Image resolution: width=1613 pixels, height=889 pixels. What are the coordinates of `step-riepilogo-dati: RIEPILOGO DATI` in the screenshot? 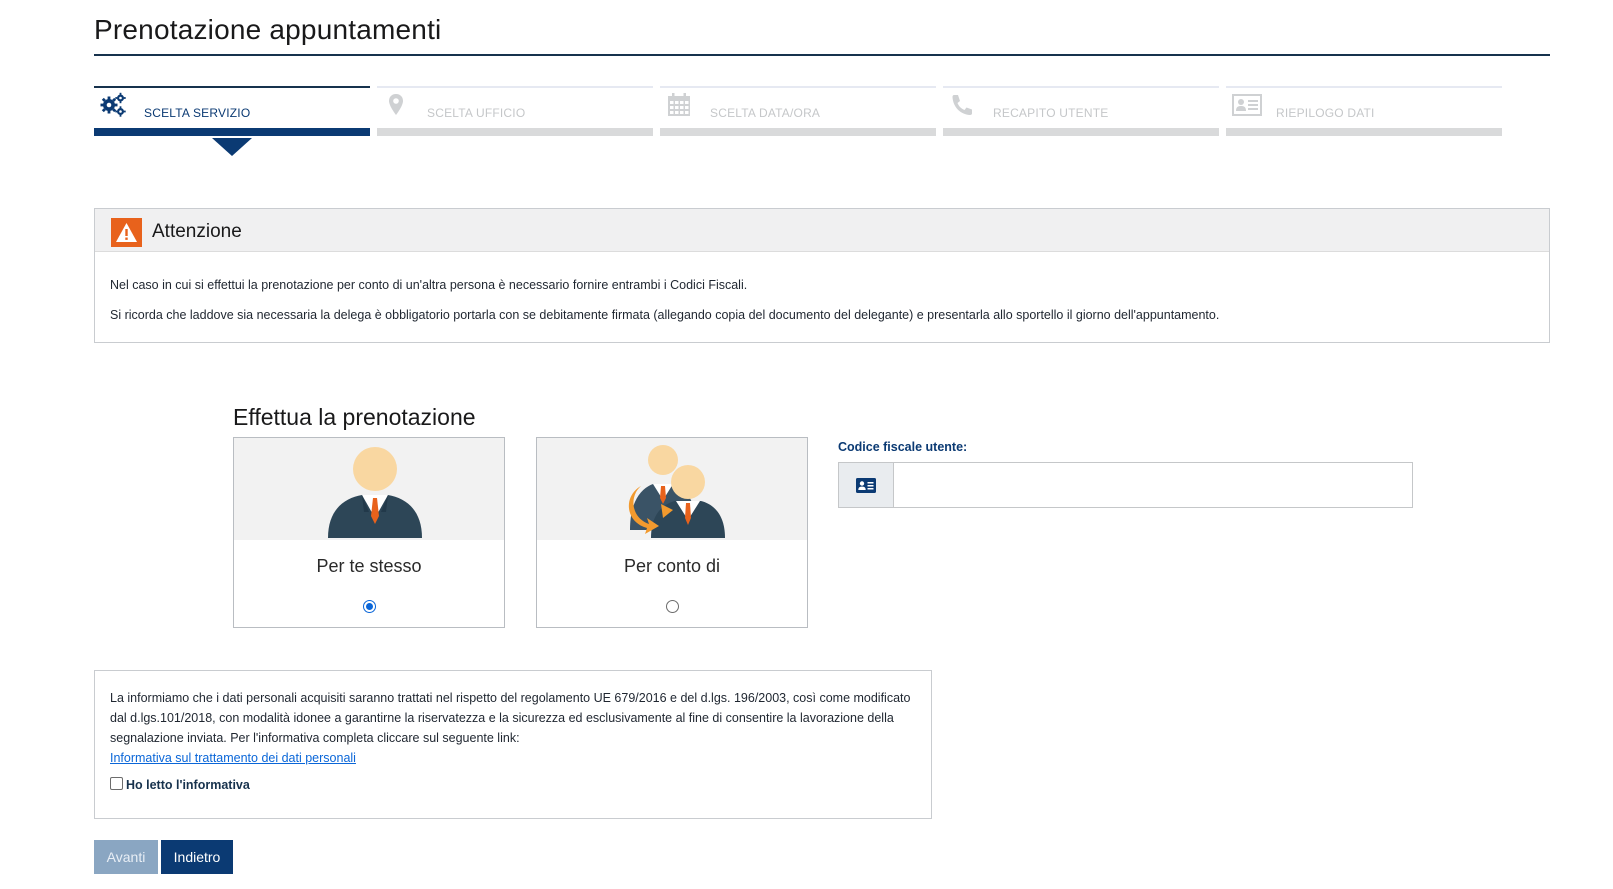 It's located at (1364, 111).